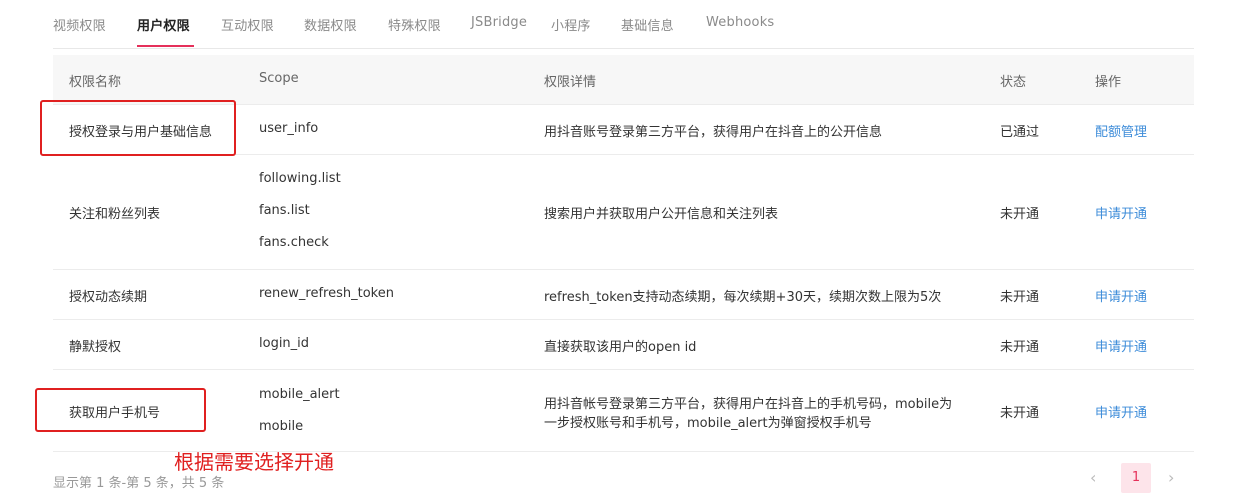  I want to click on scope-value: fans.check, so click(294, 242).